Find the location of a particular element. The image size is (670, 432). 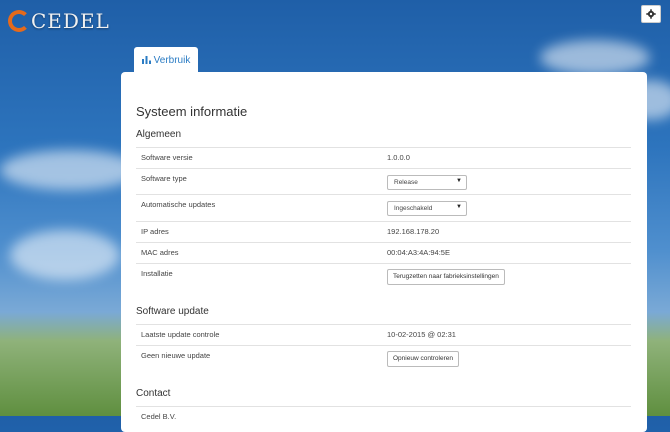

row-mac-address: MAC adres 00:04:A3:4A:94:5E is located at coordinates (383, 253).